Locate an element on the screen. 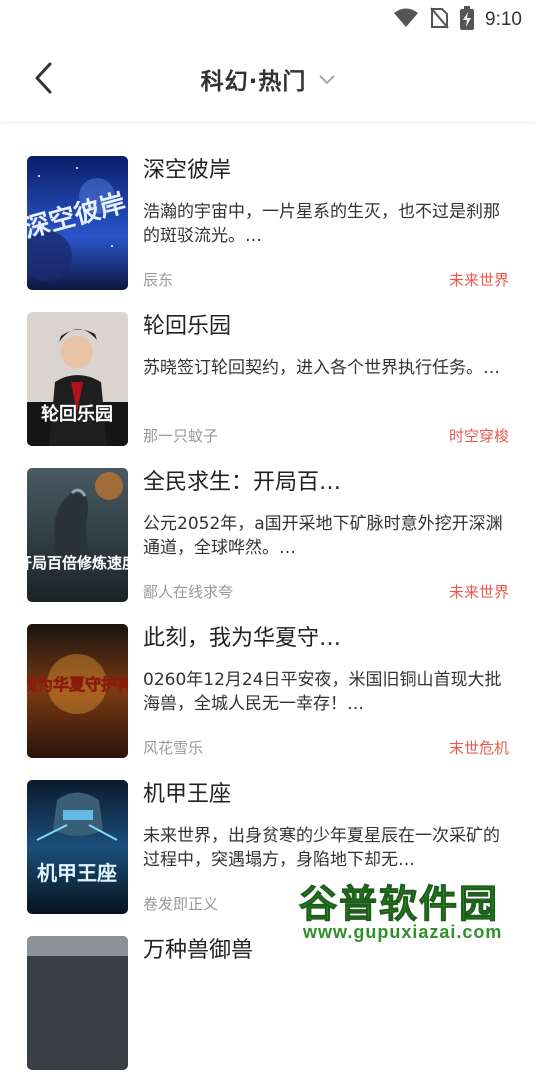 This screenshot has width=536, height=1082. cover-title: 我为华夏守护神 is located at coordinates (77, 684).